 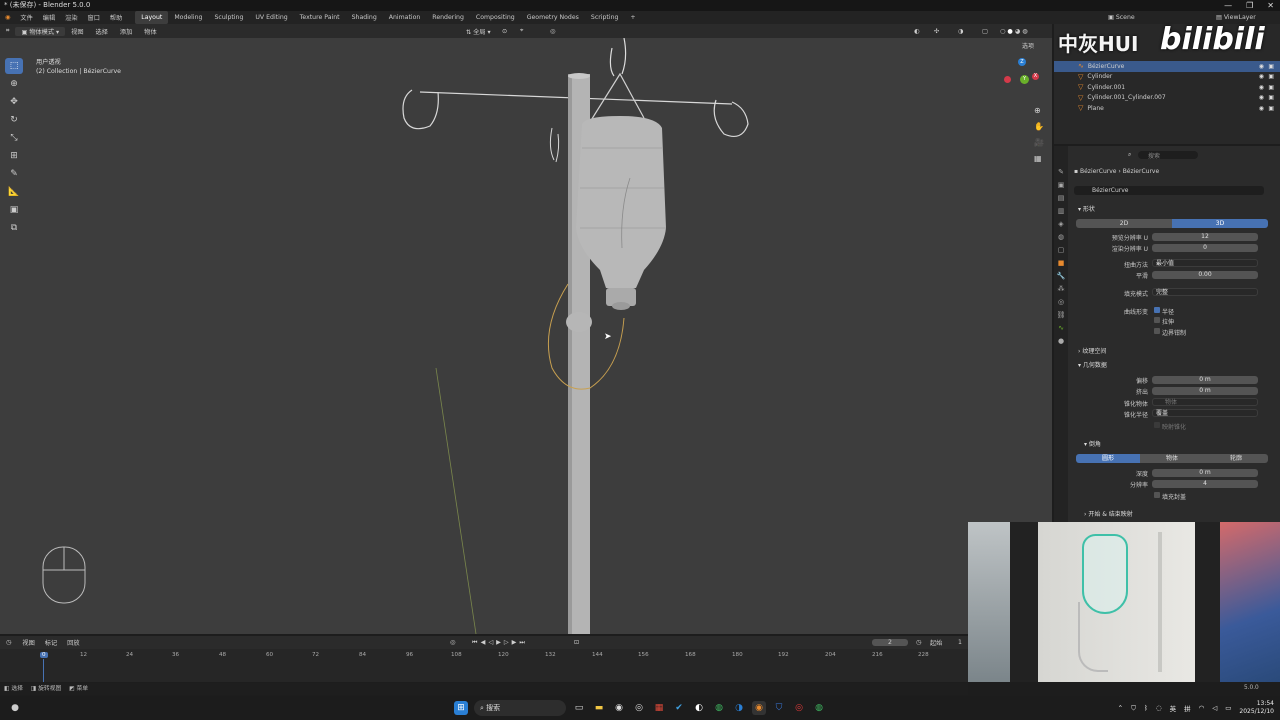 I want to click on outliner-item-cylinder-001: ▽ Cylinder.001 ◉ ▣, so click(x=1167, y=87).